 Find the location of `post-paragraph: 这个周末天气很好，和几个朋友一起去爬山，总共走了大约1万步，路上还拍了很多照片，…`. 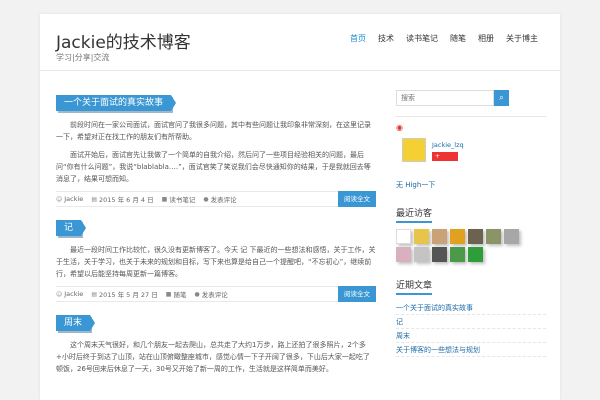

post-paragraph: 这个周末天气很好，和几个朋友一起去爬山，总共走了大约1万步，路上还拍了很多照片，… is located at coordinates (213, 357).